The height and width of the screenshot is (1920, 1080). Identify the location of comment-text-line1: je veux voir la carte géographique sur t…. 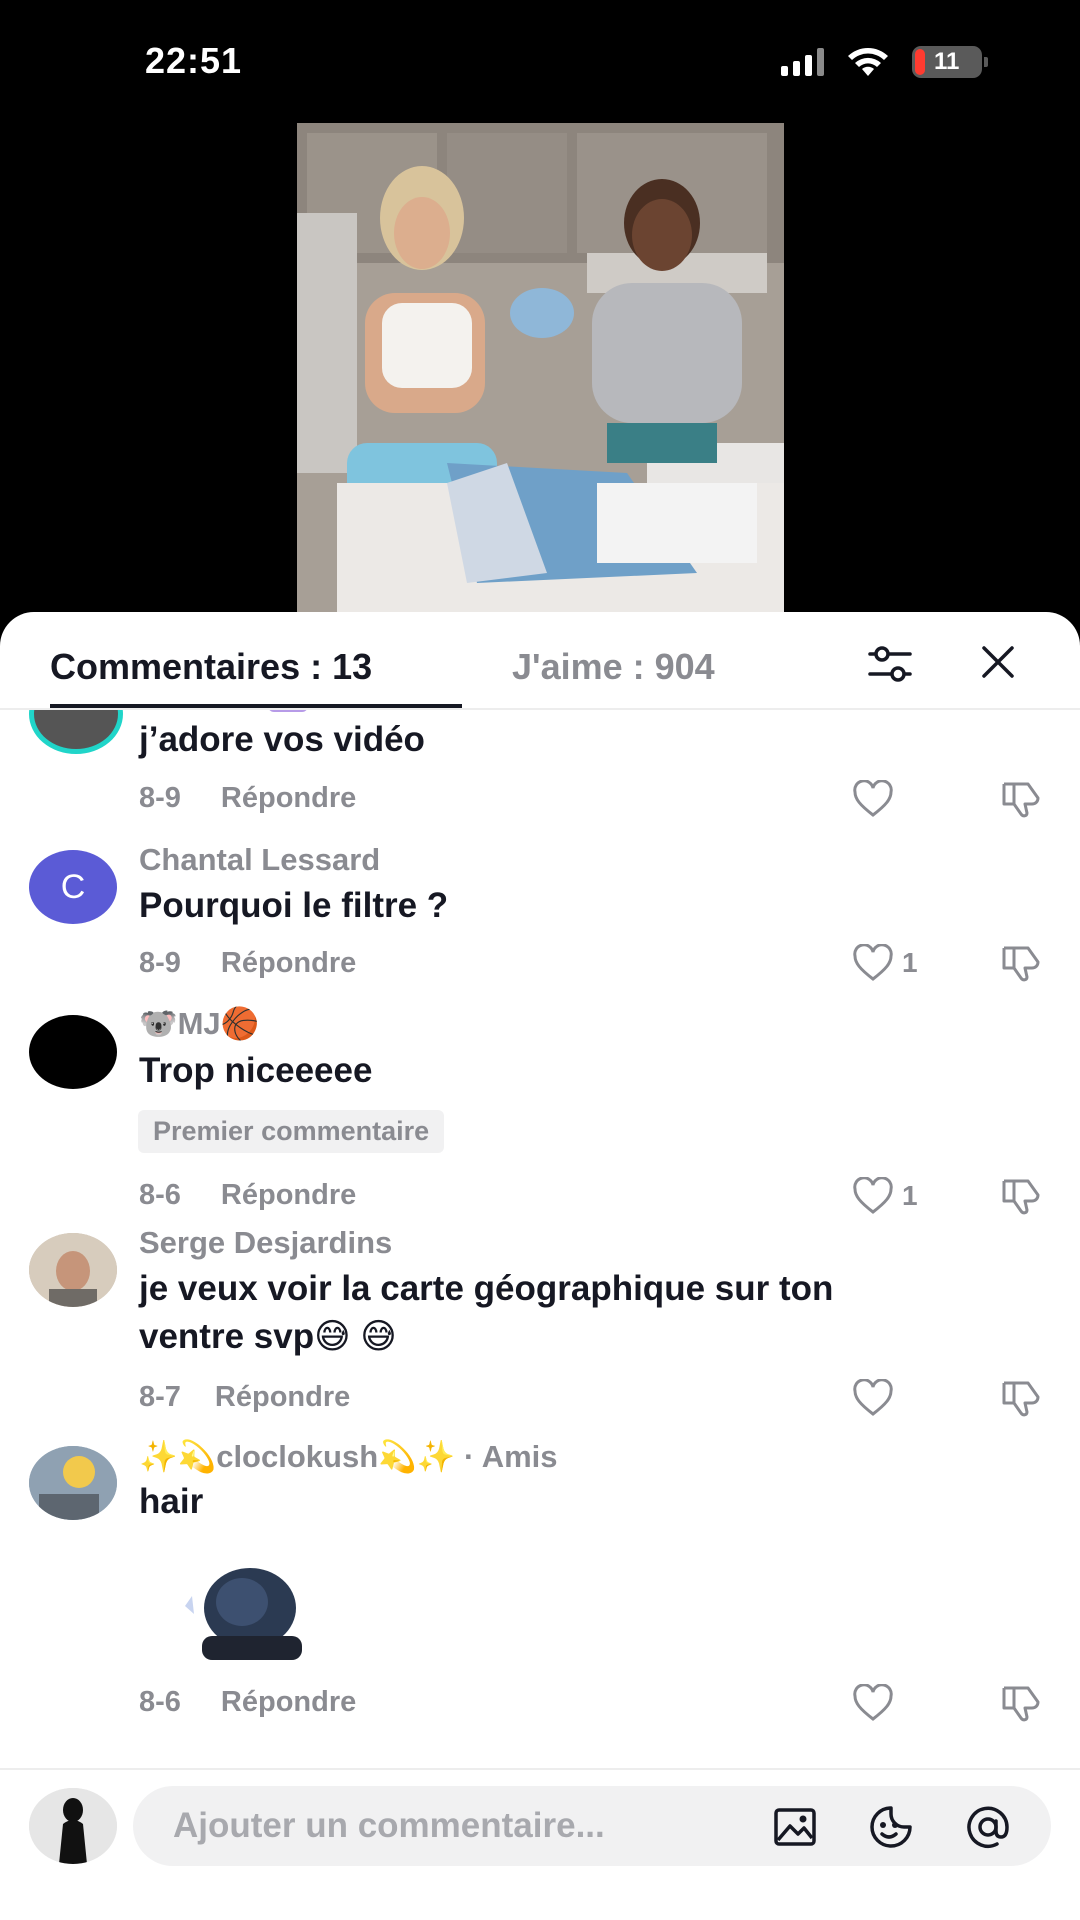
(486, 1288).